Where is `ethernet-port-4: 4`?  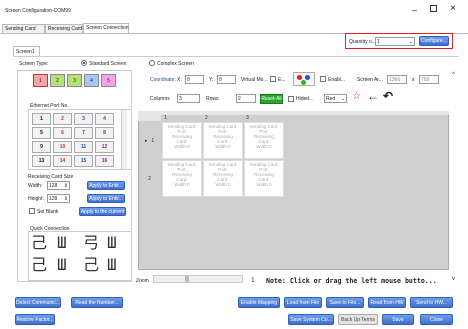
ethernet-port-4: 4 is located at coordinates (104, 119).